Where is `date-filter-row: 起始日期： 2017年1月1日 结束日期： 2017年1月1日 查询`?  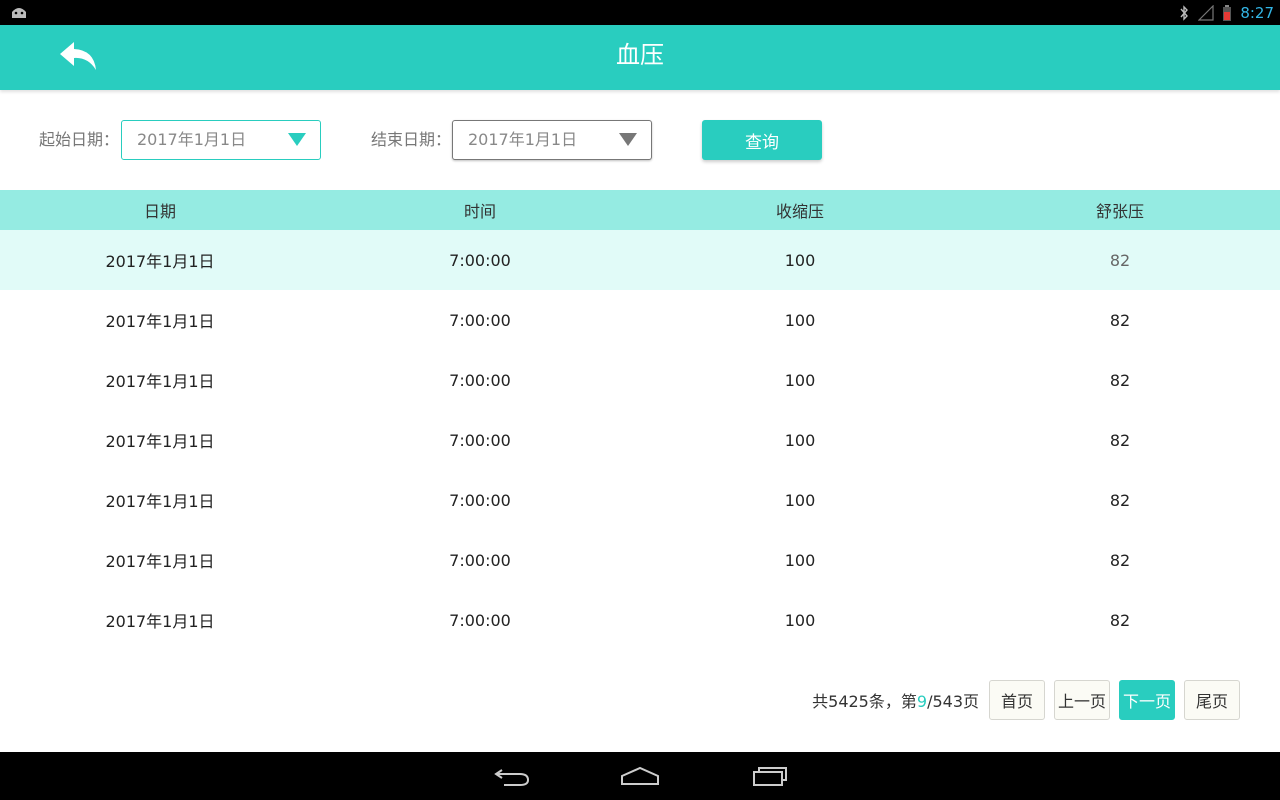 date-filter-row: 起始日期： 2017年1月1日 结束日期： 2017年1月1日 查询 is located at coordinates (640, 140).